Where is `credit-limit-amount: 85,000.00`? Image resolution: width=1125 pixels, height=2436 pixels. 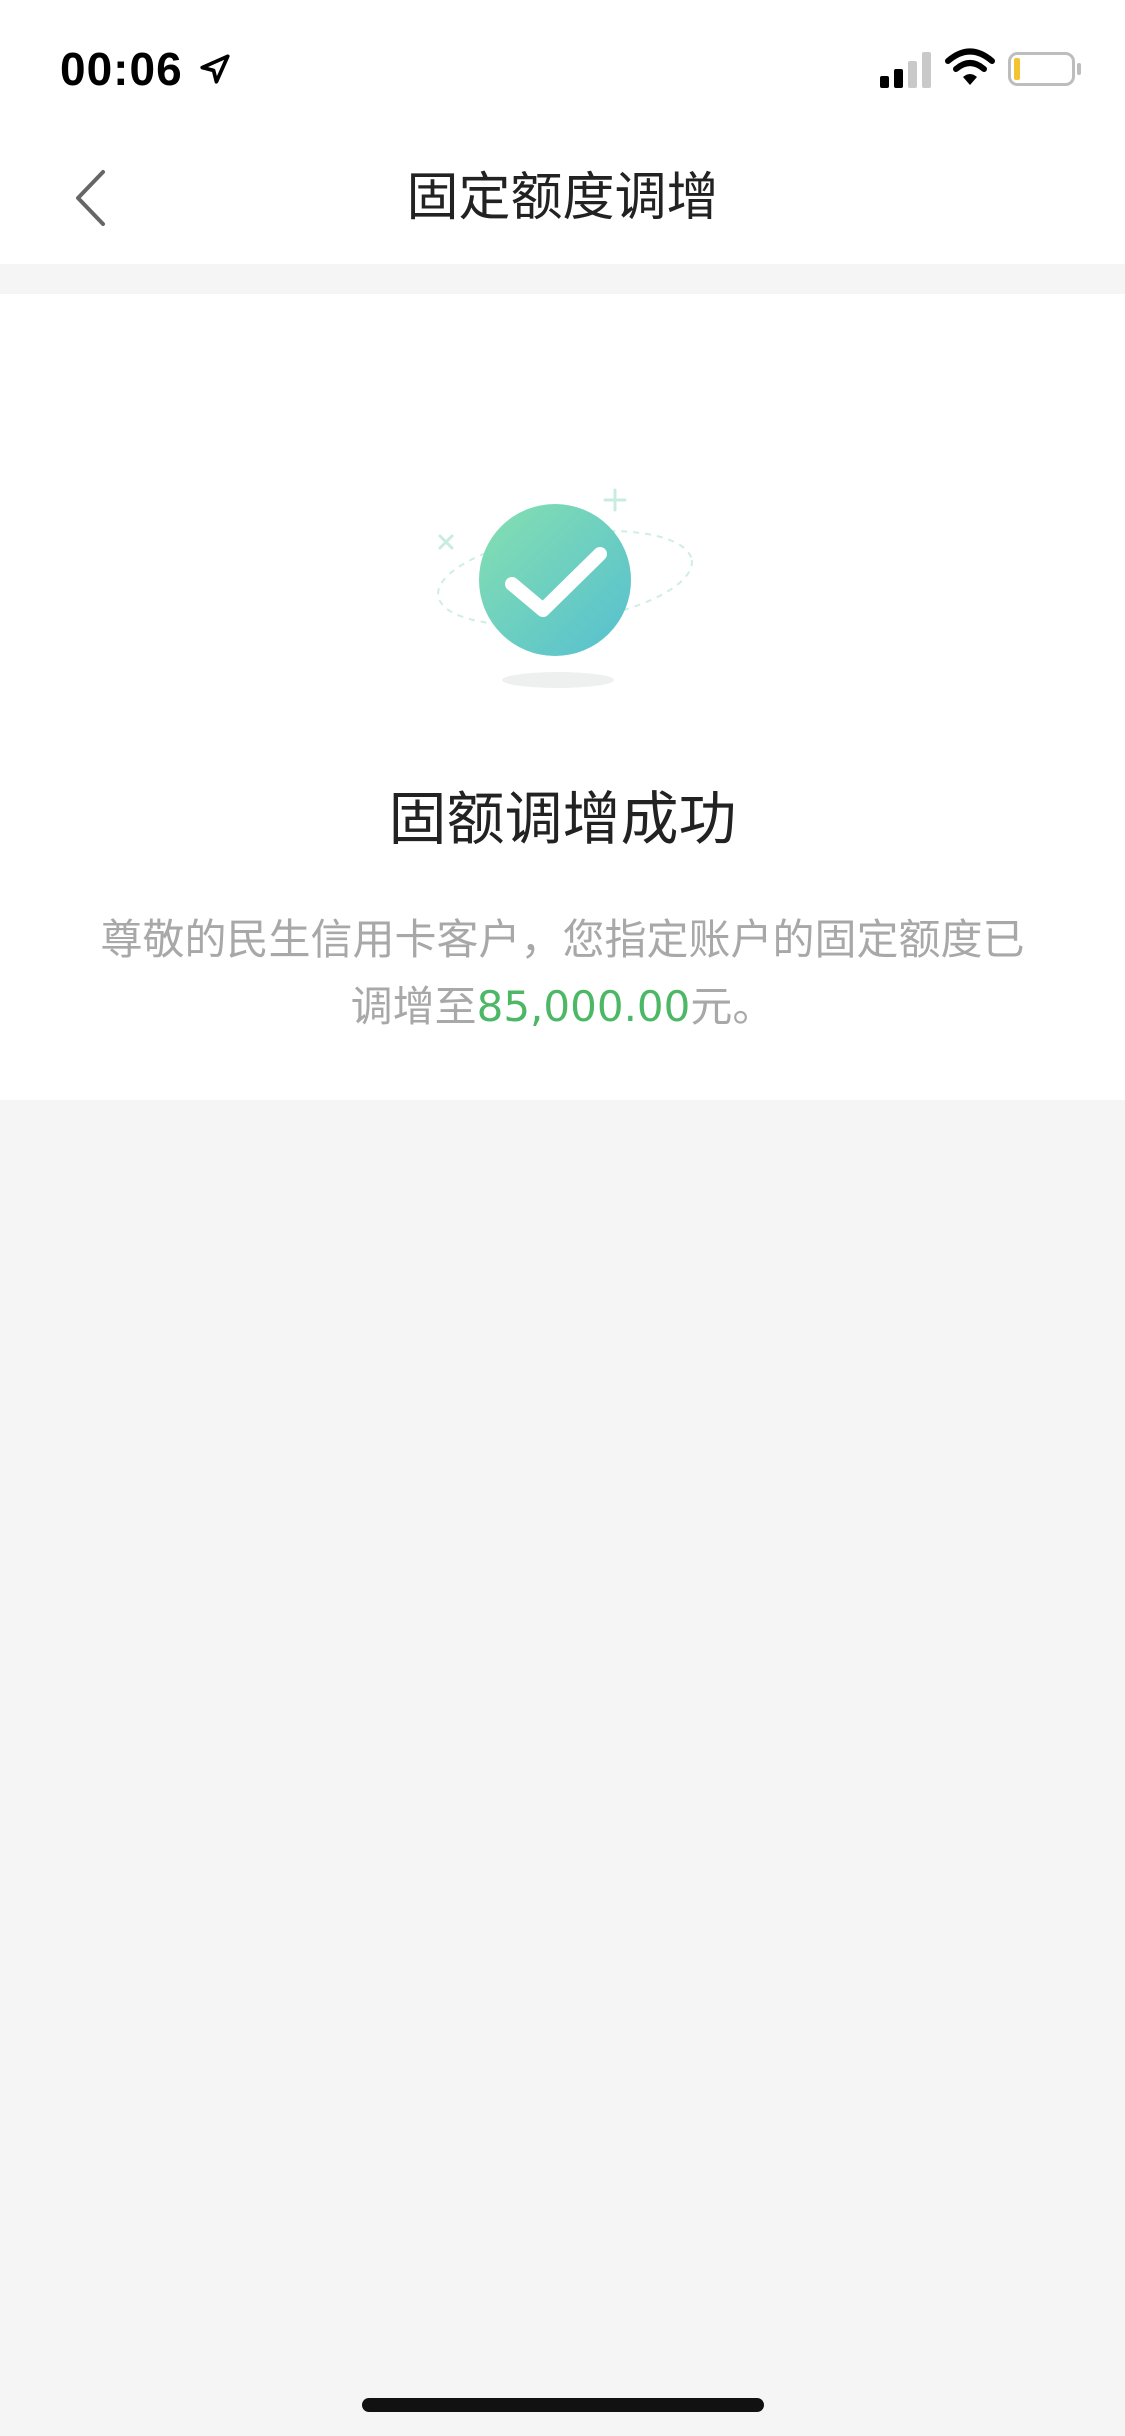 credit-limit-amount: 85,000.00 is located at coordinates (583, 1006).